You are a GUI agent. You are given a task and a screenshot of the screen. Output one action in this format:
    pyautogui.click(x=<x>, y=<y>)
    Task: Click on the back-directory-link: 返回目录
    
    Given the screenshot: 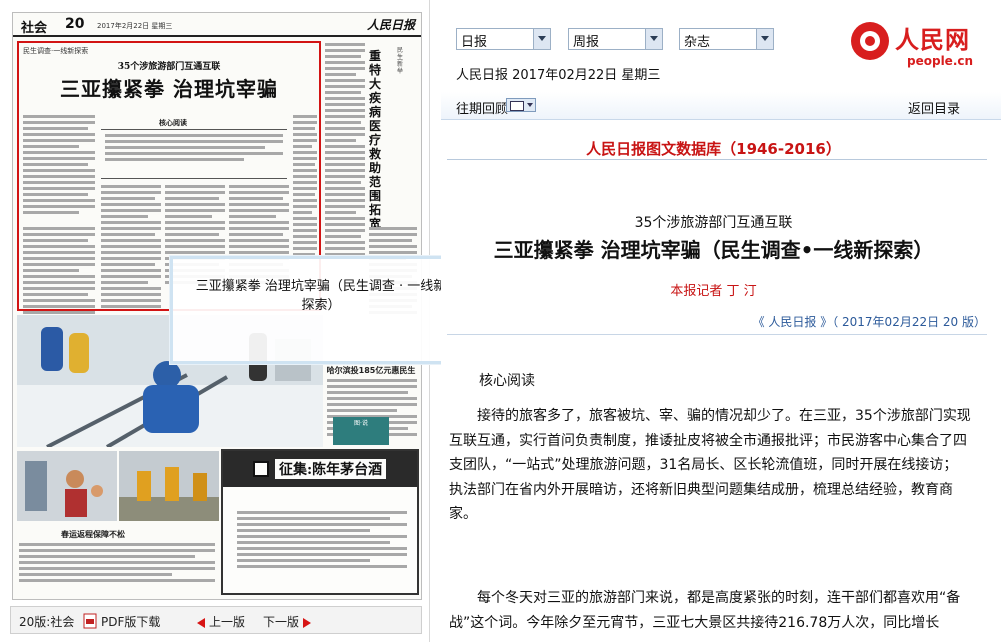 What is the action you would take?
    pyautogui.click(x=934, y=107)
    